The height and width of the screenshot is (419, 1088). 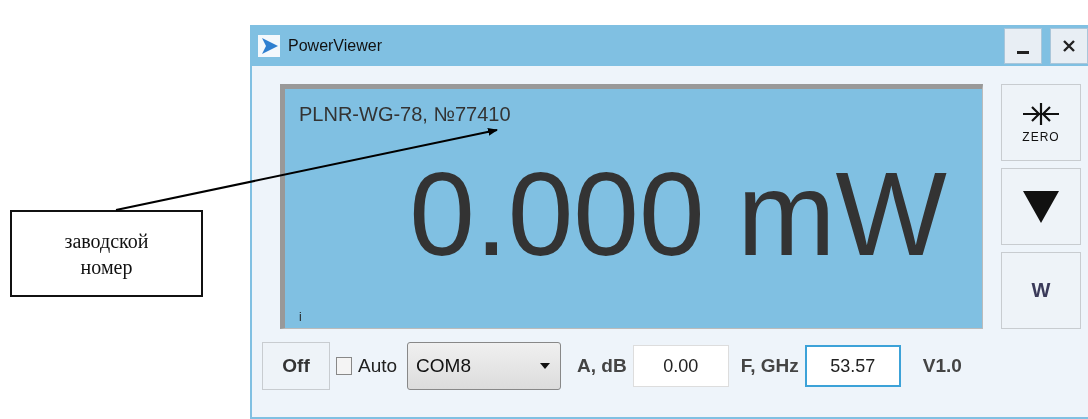 I want to click on port-dropdown: COM8, so click(x=484, y=366).